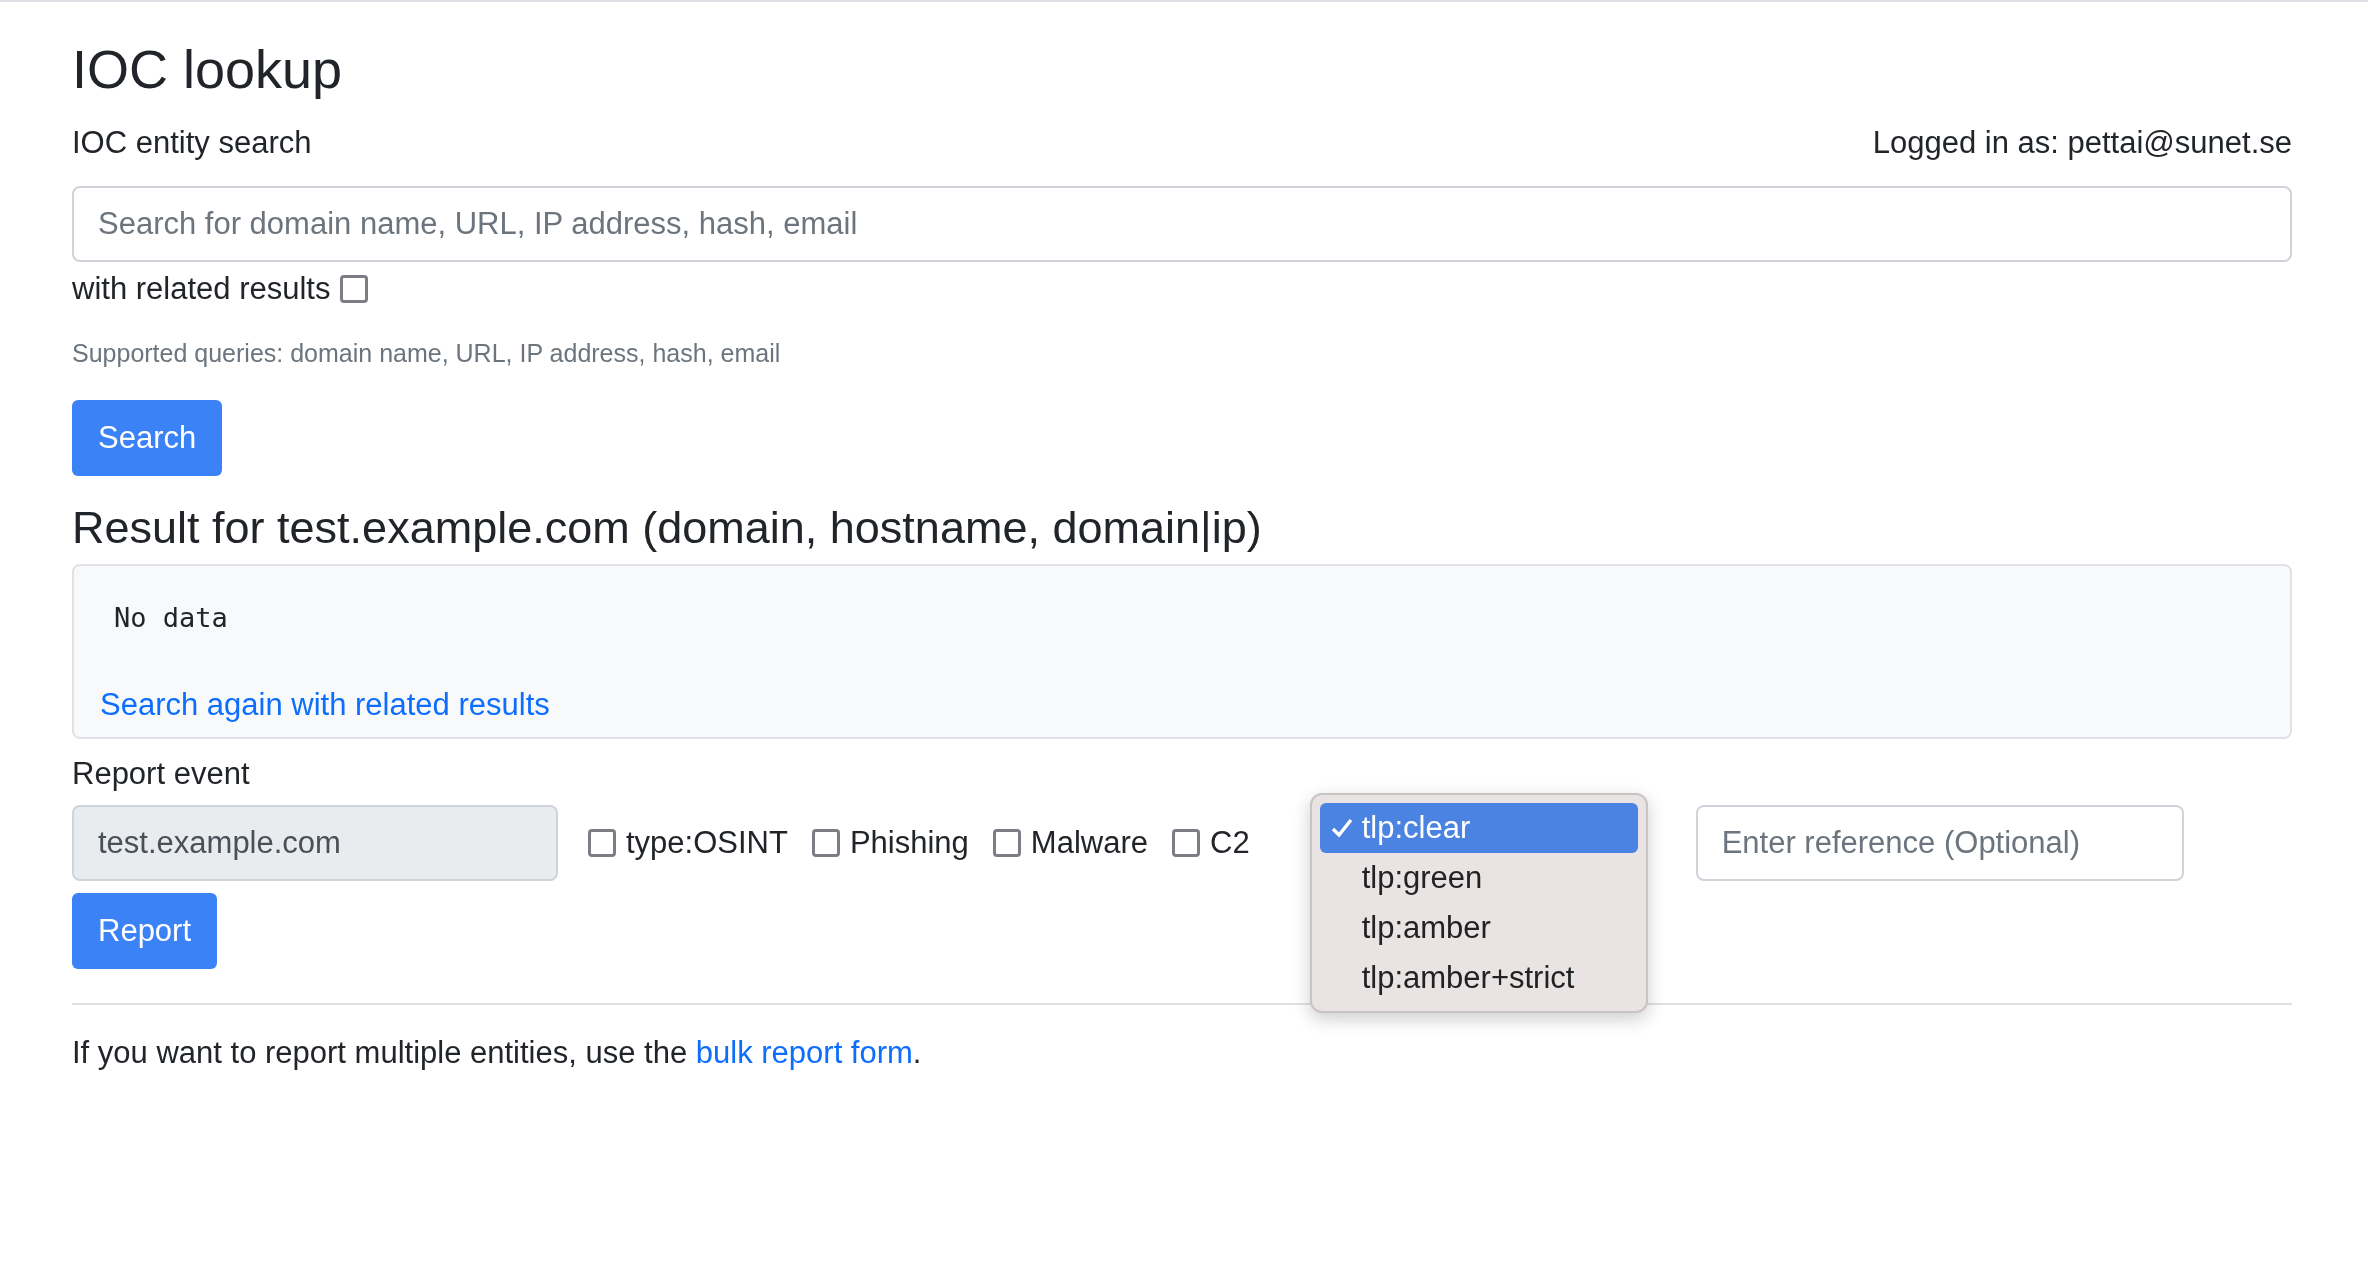 The height and width of the screenshot is (1264, 2368). I want to click on reference-field: Enter reference (Optional), so click(1939, 843).